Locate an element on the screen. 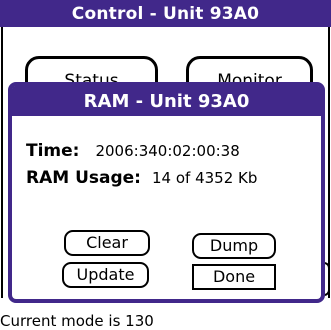  dialog-title: RAM - Unit 93A0 is located at coordinates (166, 101).